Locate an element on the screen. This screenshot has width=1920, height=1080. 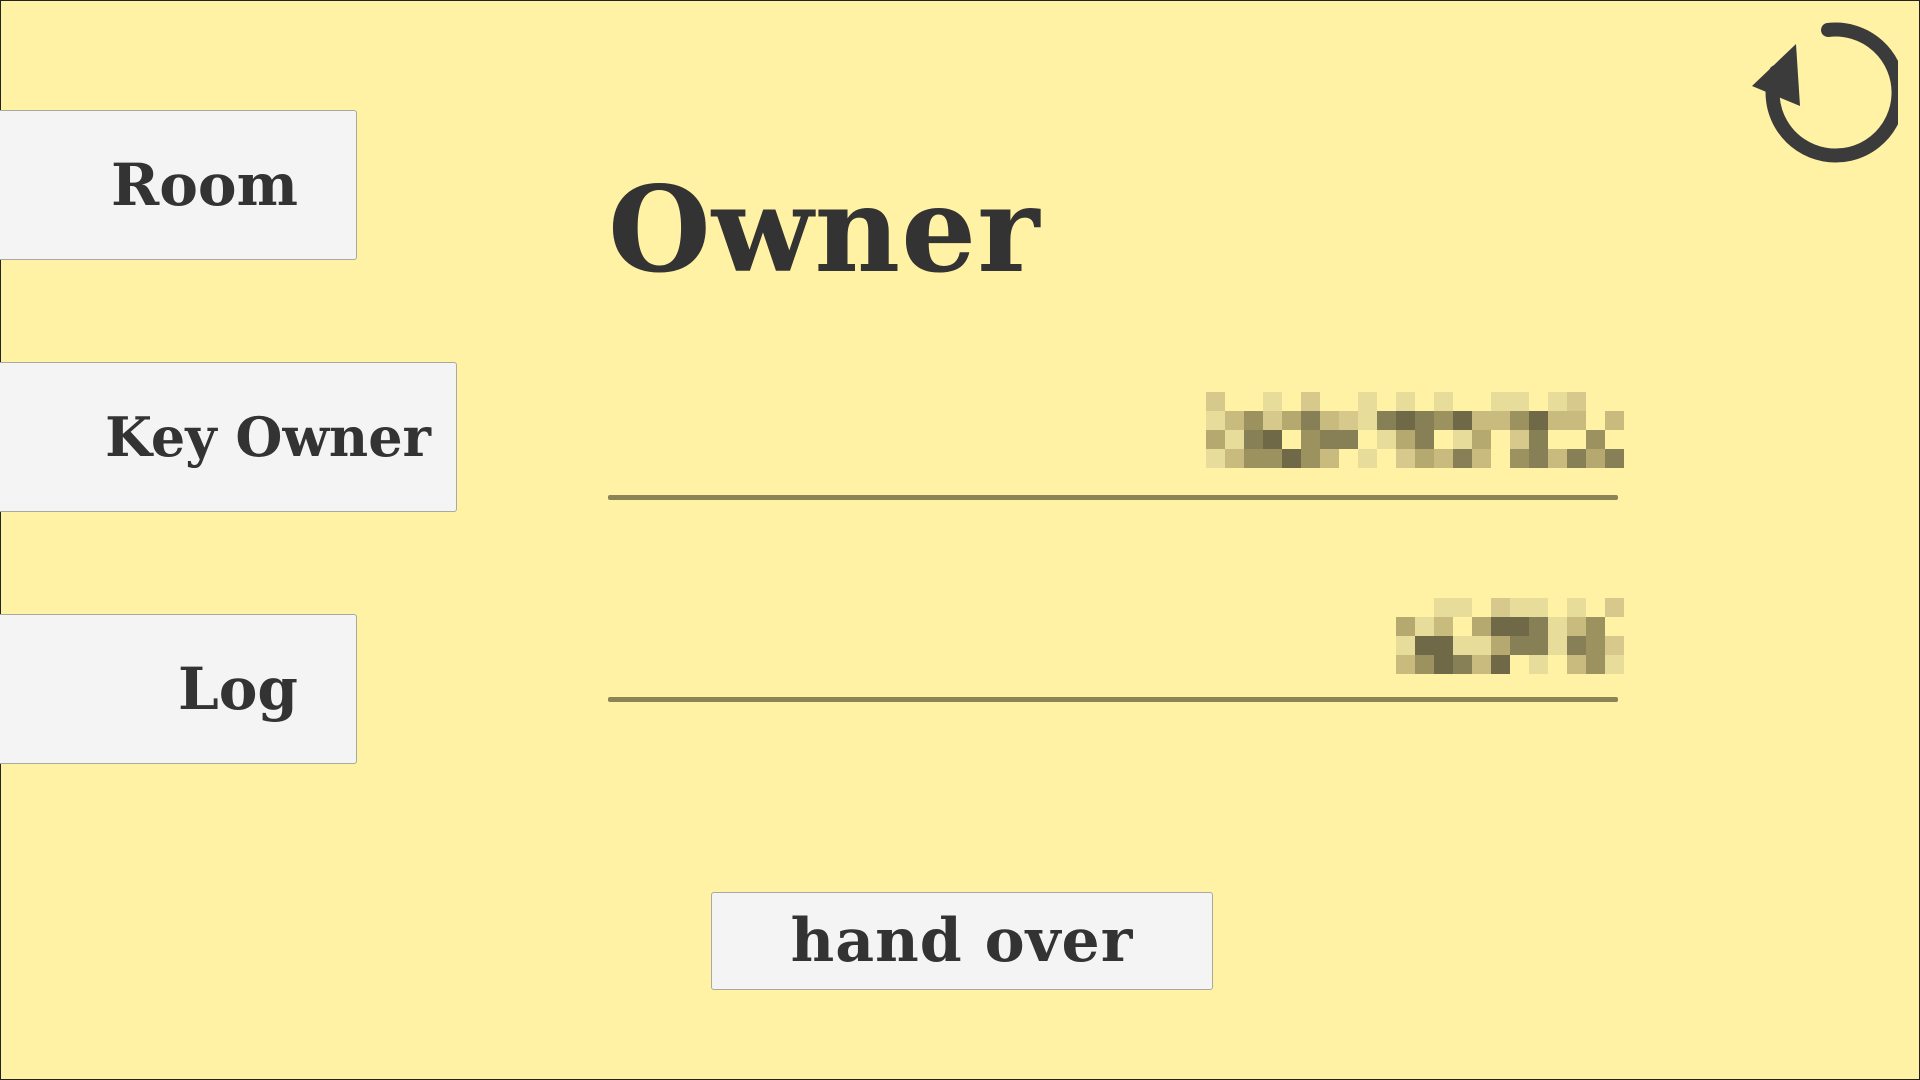
nav-log-button: Log is located at coordinates (178, 689).